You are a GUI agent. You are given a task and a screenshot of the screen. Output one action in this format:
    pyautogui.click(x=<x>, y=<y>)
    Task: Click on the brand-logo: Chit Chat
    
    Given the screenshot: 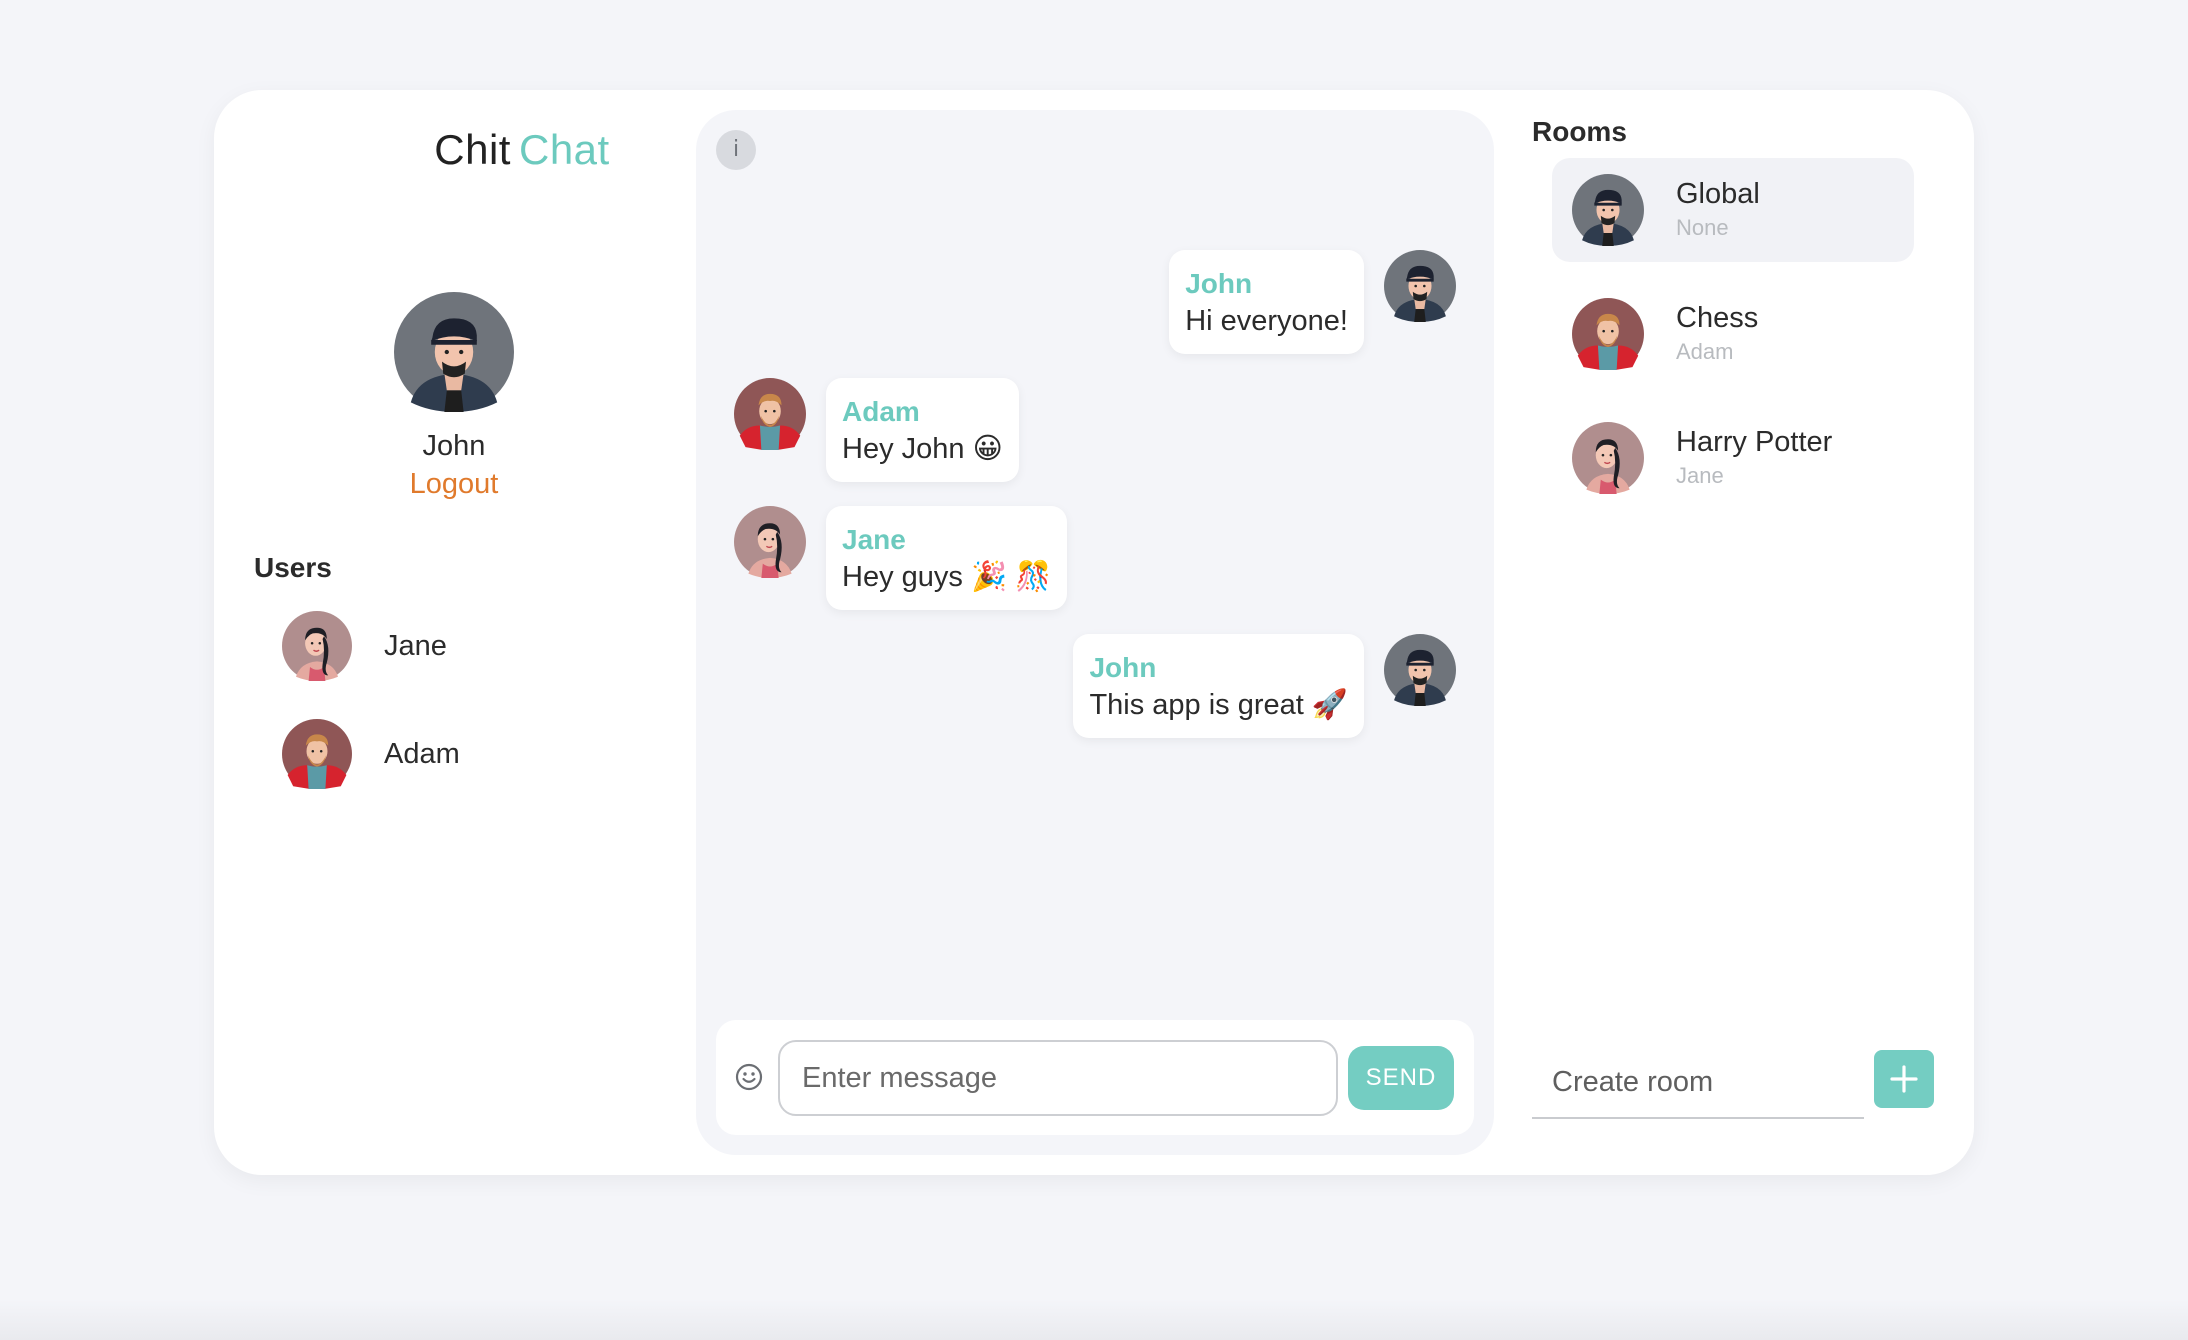 What is the action you would take?
    pyautogui.click(x=522, y=150)
    